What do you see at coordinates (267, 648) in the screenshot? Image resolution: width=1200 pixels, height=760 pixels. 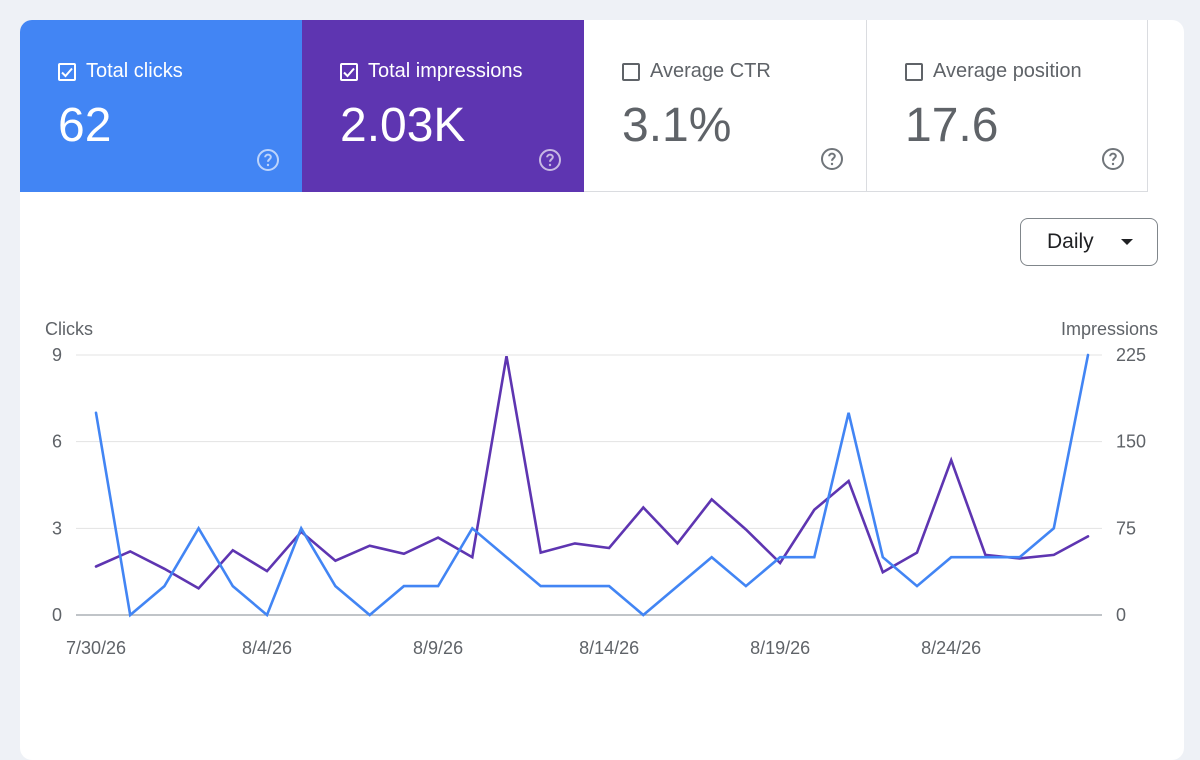 I see `x-tick-label: 8/4/26` at bounding box center [267, 648].